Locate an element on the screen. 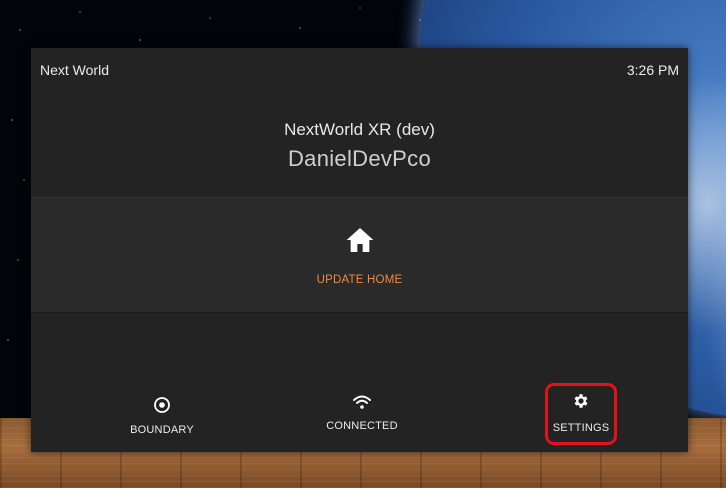 The height and width of the screenshot is (488, 726). app-name: NextWorld XR (dev) is located at coordinates (359, 129).